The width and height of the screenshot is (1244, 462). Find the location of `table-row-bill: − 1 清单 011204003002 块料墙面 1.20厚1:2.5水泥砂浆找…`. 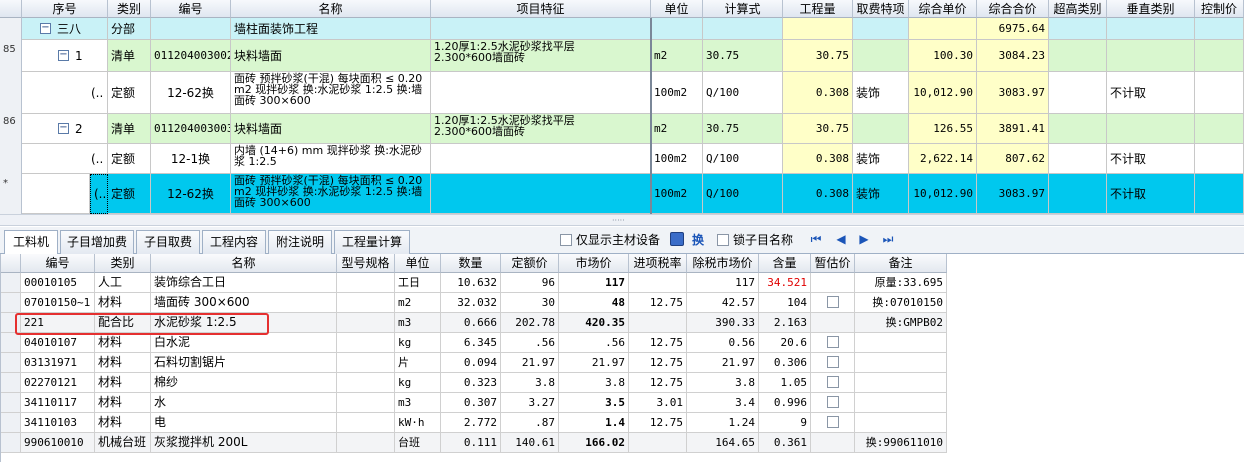

table-row-bill: − 1 清单 011204003002 块料墙面 1.20厚1:2.5水泥砂浆找… is located at coordinates (622, 56).